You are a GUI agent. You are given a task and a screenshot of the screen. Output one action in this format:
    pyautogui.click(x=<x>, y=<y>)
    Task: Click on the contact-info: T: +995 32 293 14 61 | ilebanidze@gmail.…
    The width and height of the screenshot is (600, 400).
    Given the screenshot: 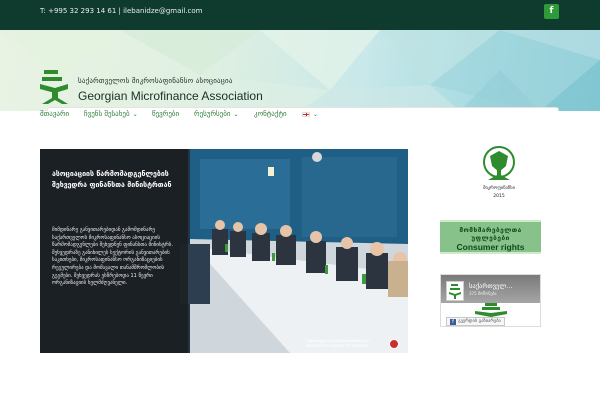 What is the action you would take?
    pyautogui.click(x=121, y=11)
    